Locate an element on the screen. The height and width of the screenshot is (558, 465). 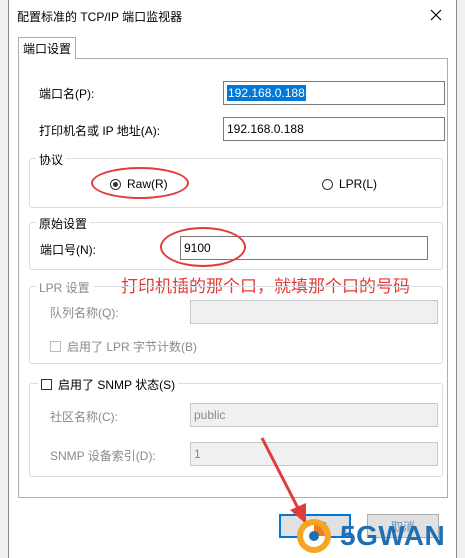
arrow-annotation-icon is located at coordinates (283, 480).